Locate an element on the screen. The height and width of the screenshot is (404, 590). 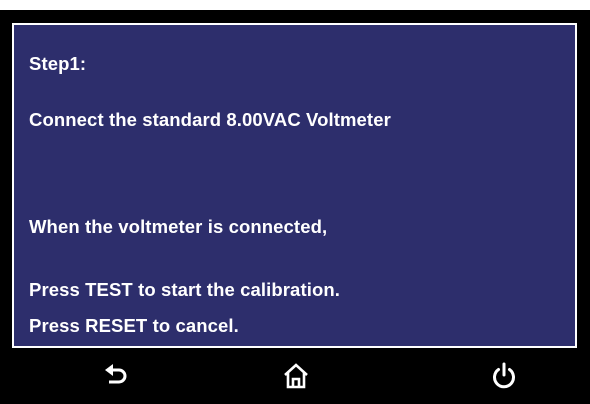
step-label: Step1: is located at coordinates (58, 63).